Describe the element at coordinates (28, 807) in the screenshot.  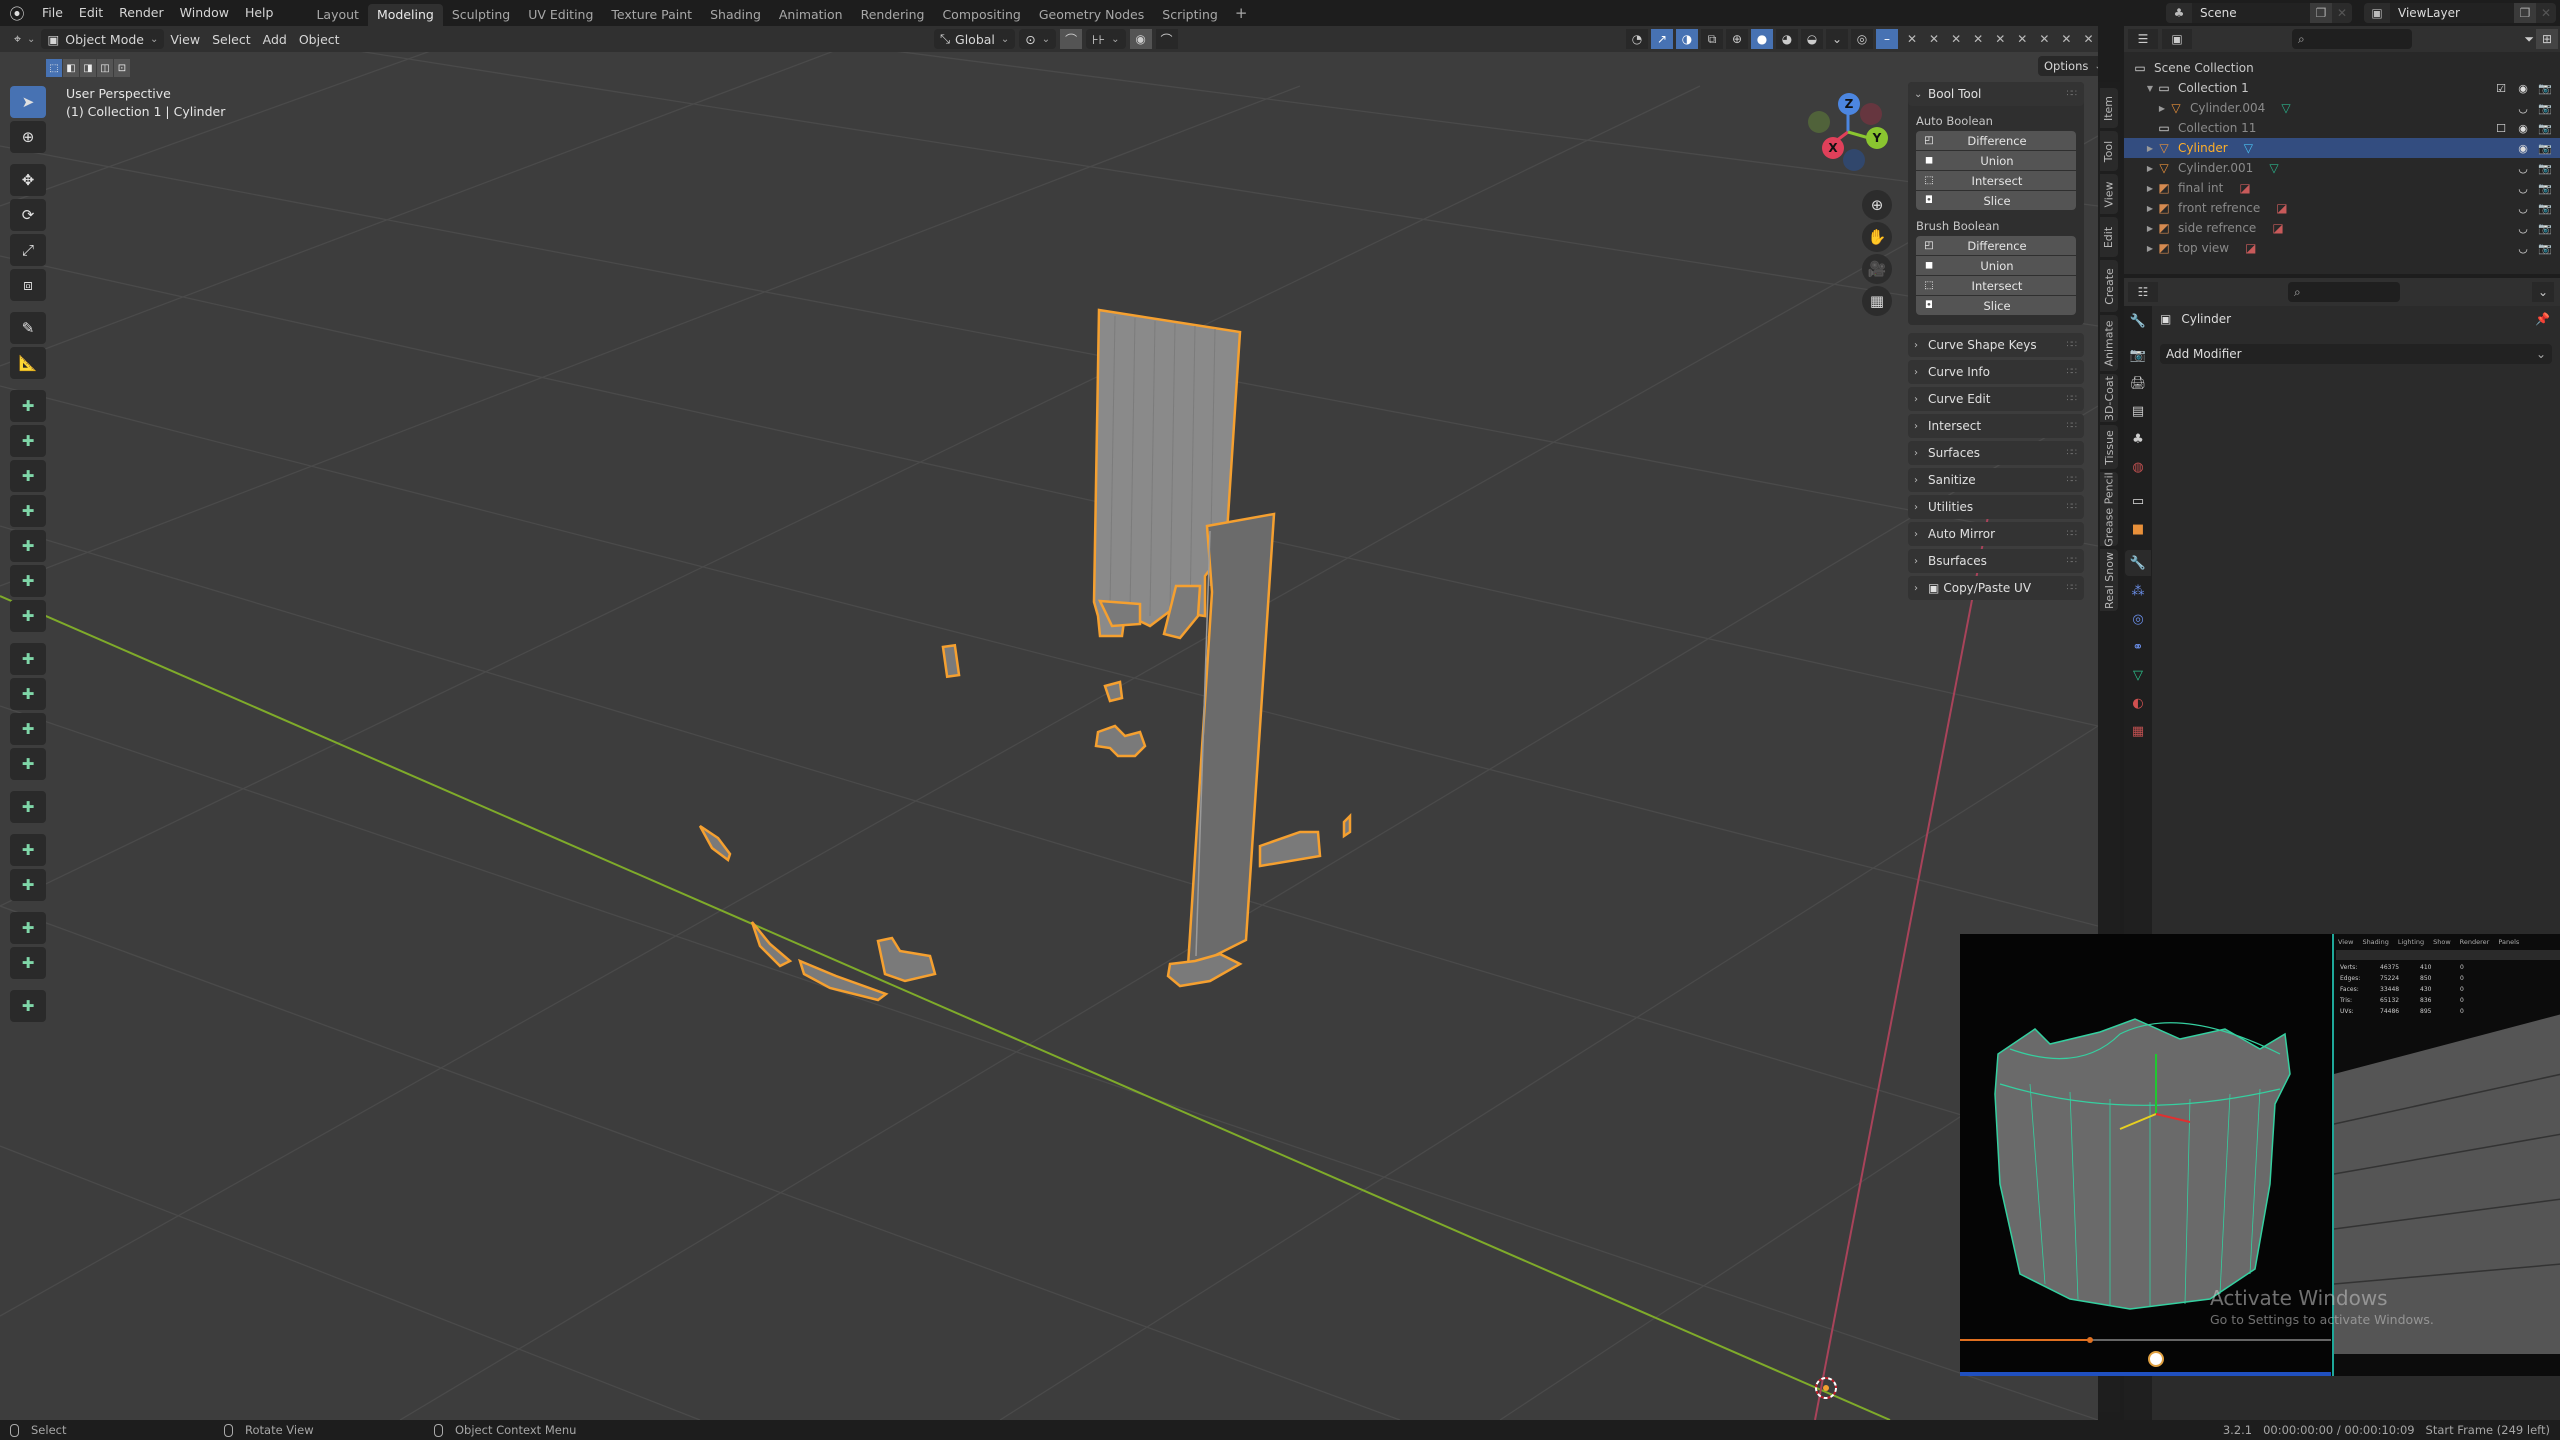
I see `tool-add-arch: ✚` at that location.